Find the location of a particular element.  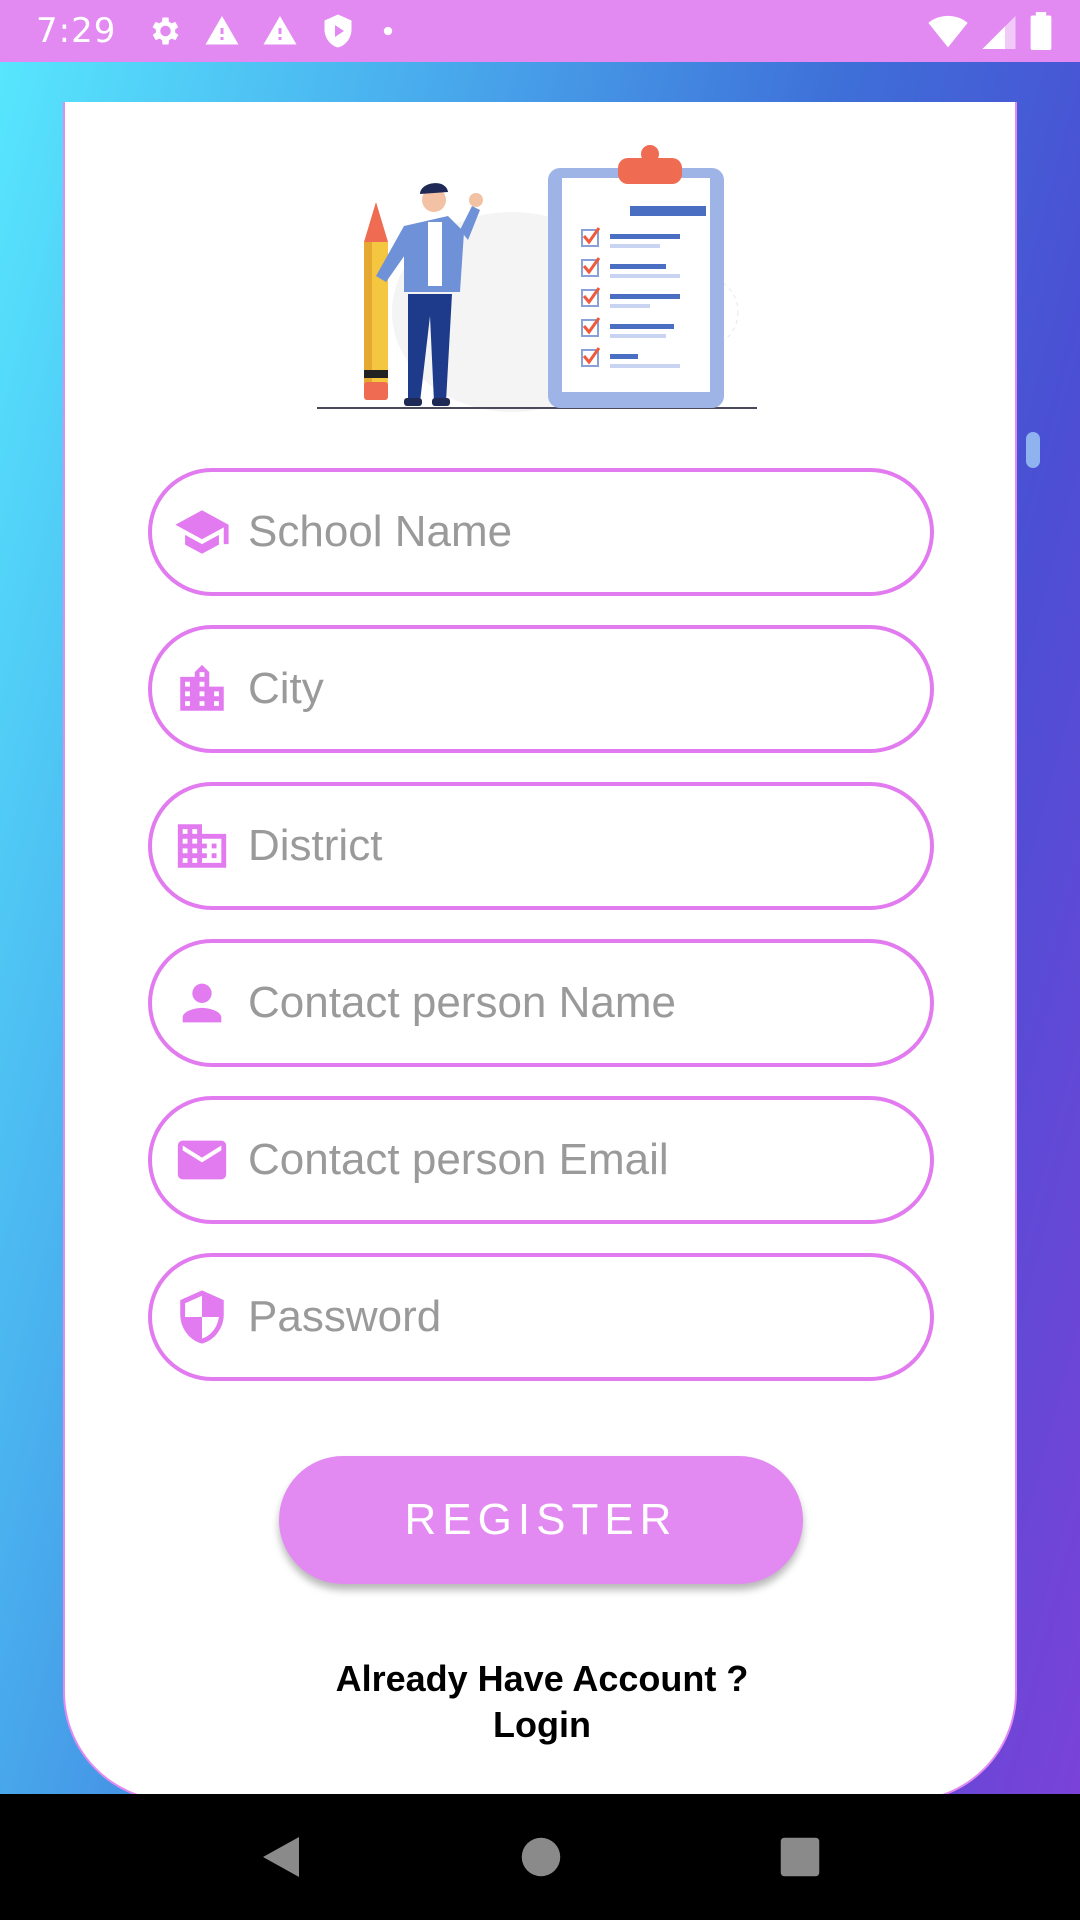

register-button: REGISTER is located at coordinates (541, 1520).